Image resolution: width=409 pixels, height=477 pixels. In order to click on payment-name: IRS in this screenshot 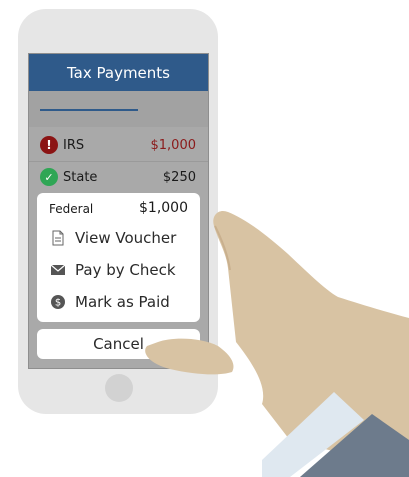, I will do `click(74, 145)`.